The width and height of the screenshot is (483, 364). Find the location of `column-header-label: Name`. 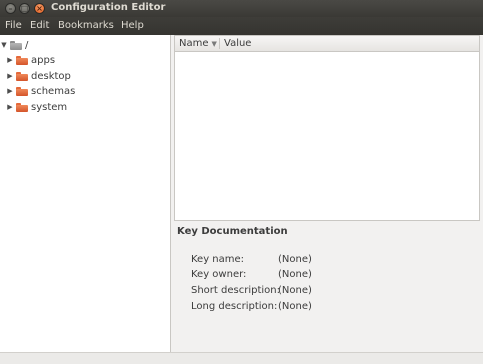

column-header-label: Name is located at coordinates (194, 43).